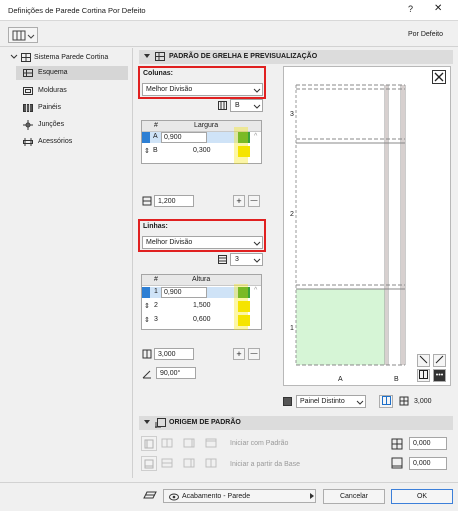 This screenshot has height=511, width=458. Describe the element at coordinates (422, 496) in the screenshot. I see `ok-button: OK` at that location.